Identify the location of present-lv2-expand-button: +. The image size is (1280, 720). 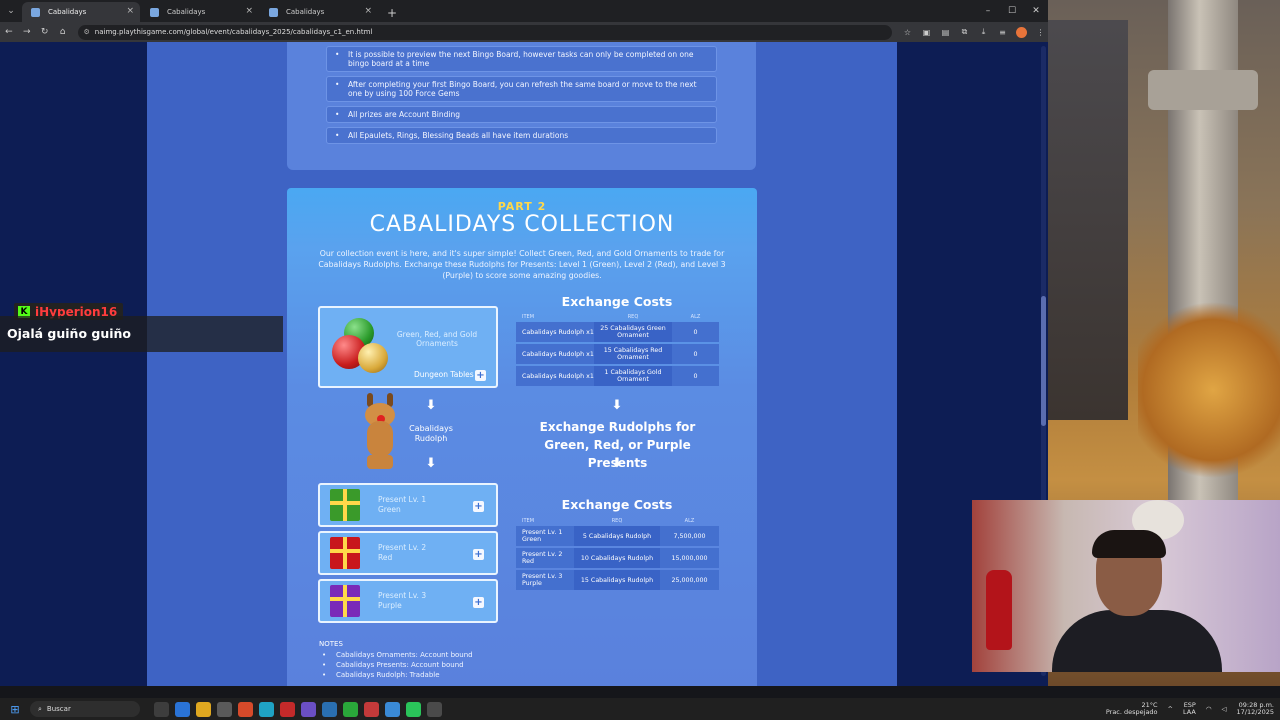
(478, 554).